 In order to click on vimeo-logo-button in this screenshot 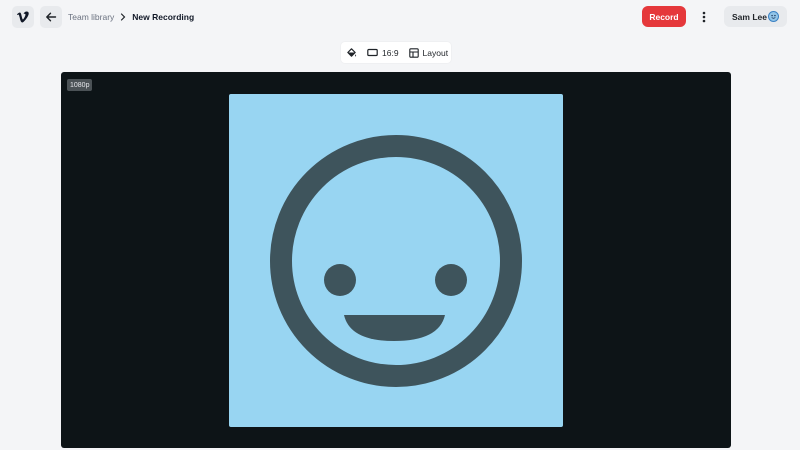, I will do `click(23, 17)`.